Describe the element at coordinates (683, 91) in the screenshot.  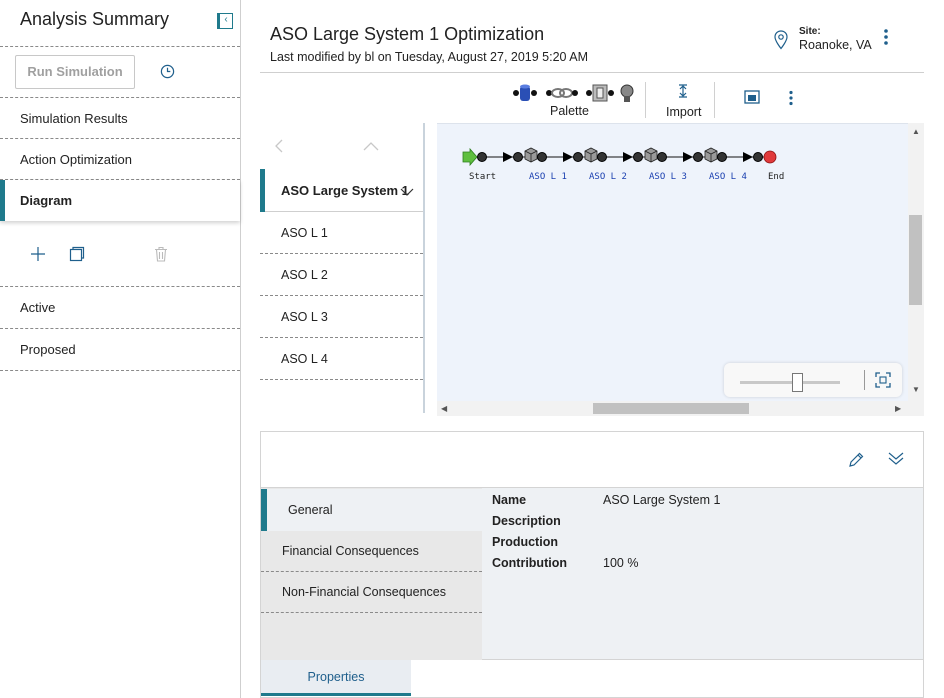
I see `import-icon` at that location.